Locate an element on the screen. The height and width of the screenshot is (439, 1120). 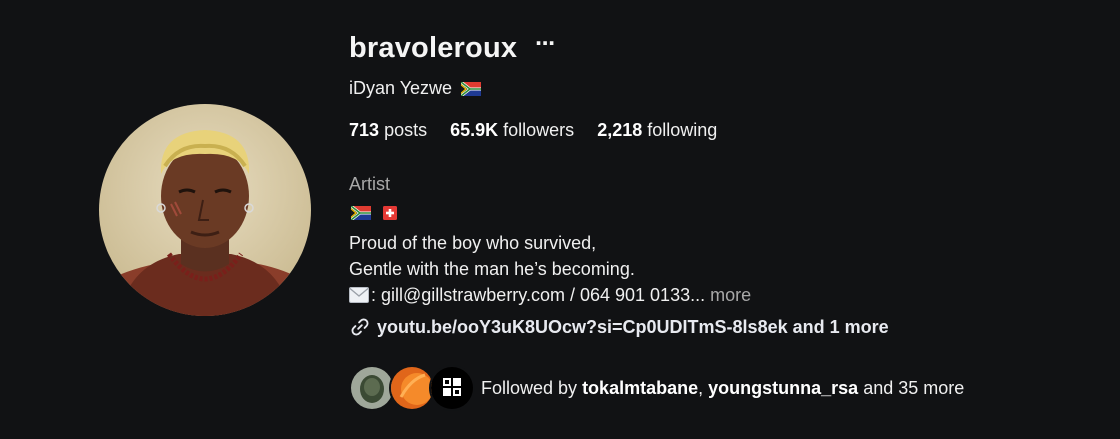
username-row: bravoleroux ⋯ is located at coordinates (452, 48).